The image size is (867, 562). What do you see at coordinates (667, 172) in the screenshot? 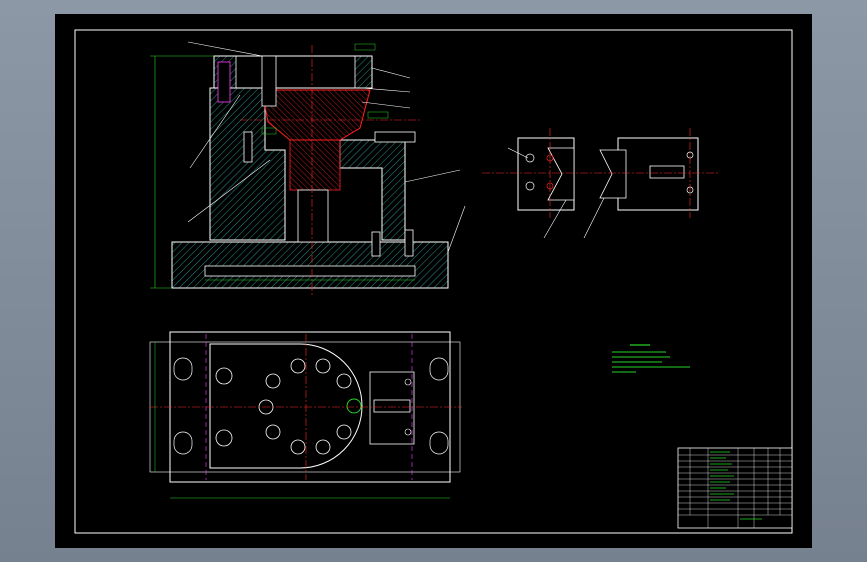
I see `jaw-screw` at bounding box center [667, 172].